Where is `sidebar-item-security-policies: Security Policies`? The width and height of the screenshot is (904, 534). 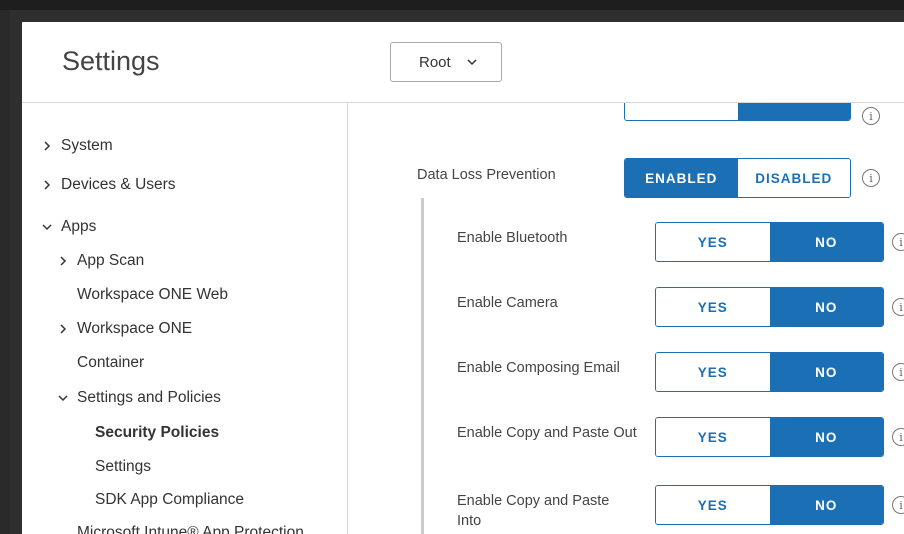
sidebar-item-security-policies: Security Policies is located at coordinates (157, 433).